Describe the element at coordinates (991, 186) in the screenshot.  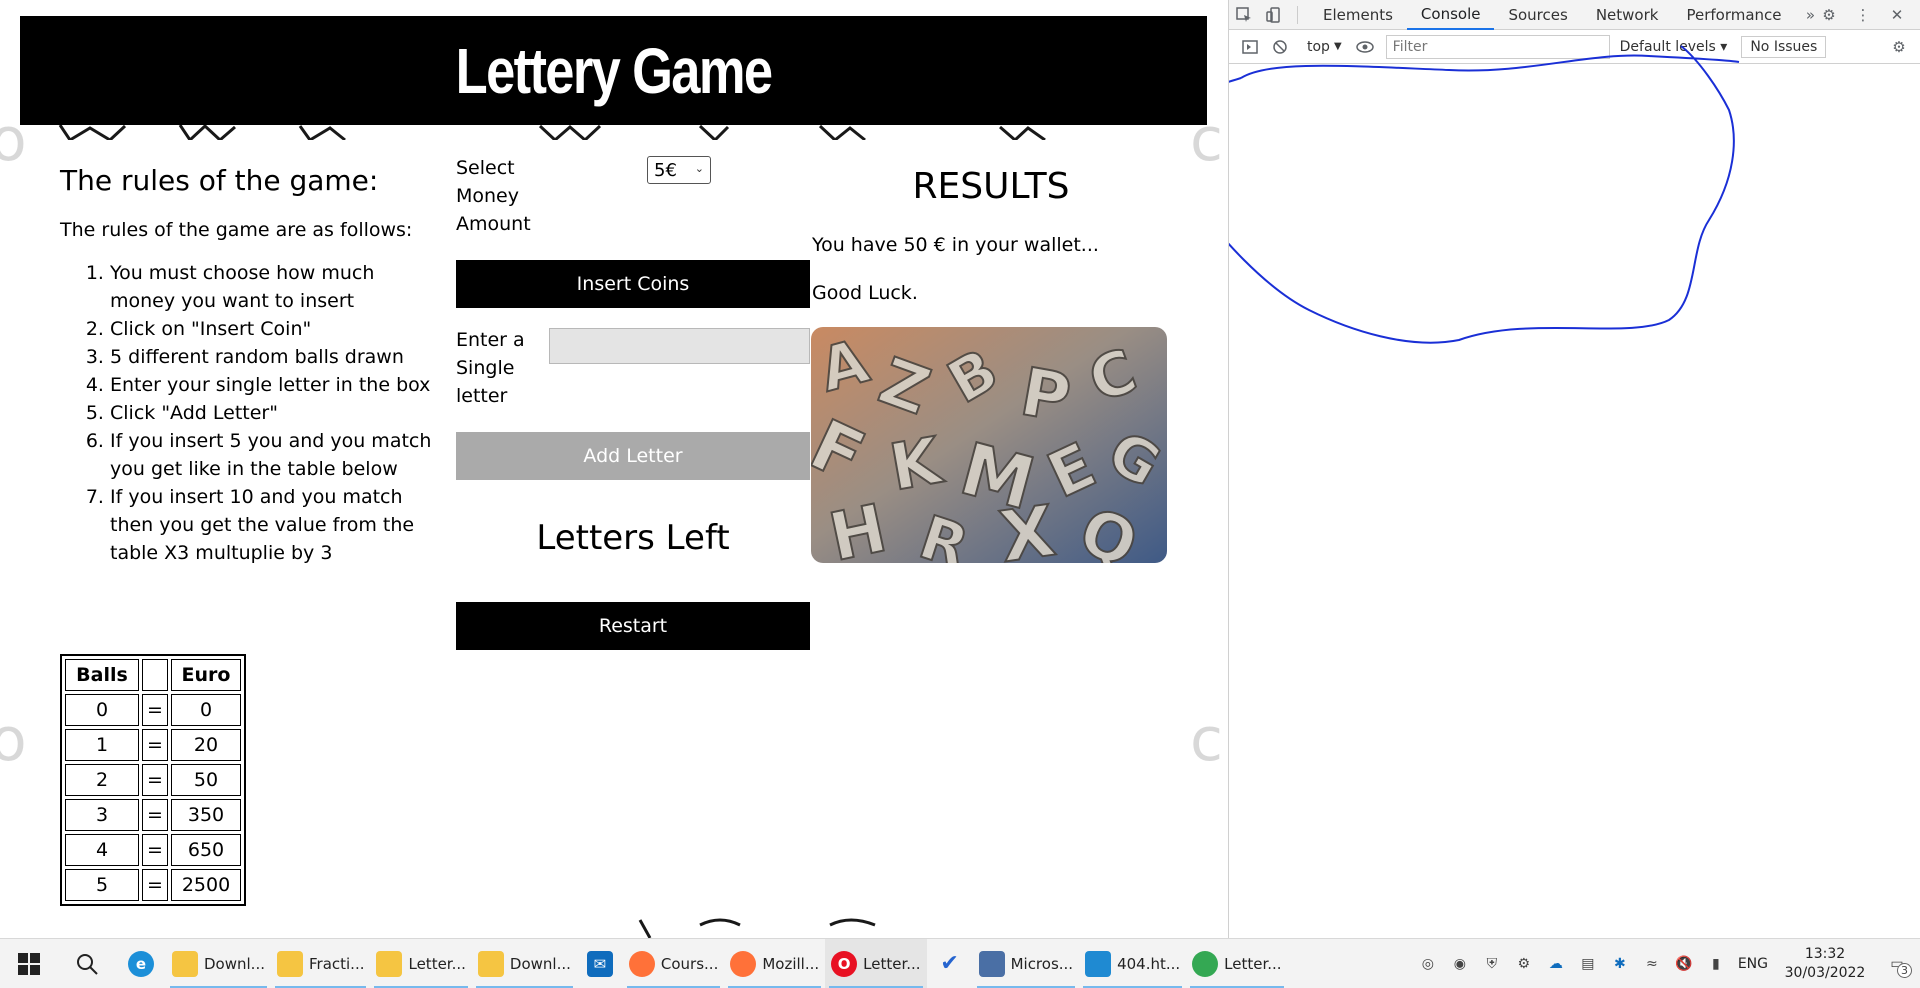
I see `results-heading: RESULTS` at that location.